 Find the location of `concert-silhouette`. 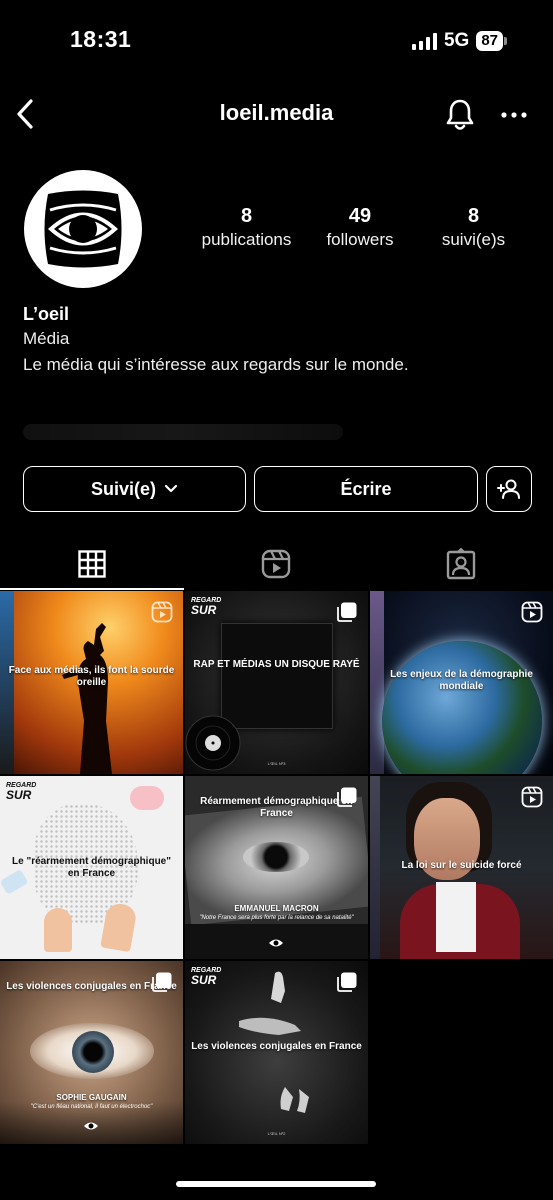

concert-silhouette is located at coordinates (87, 698).